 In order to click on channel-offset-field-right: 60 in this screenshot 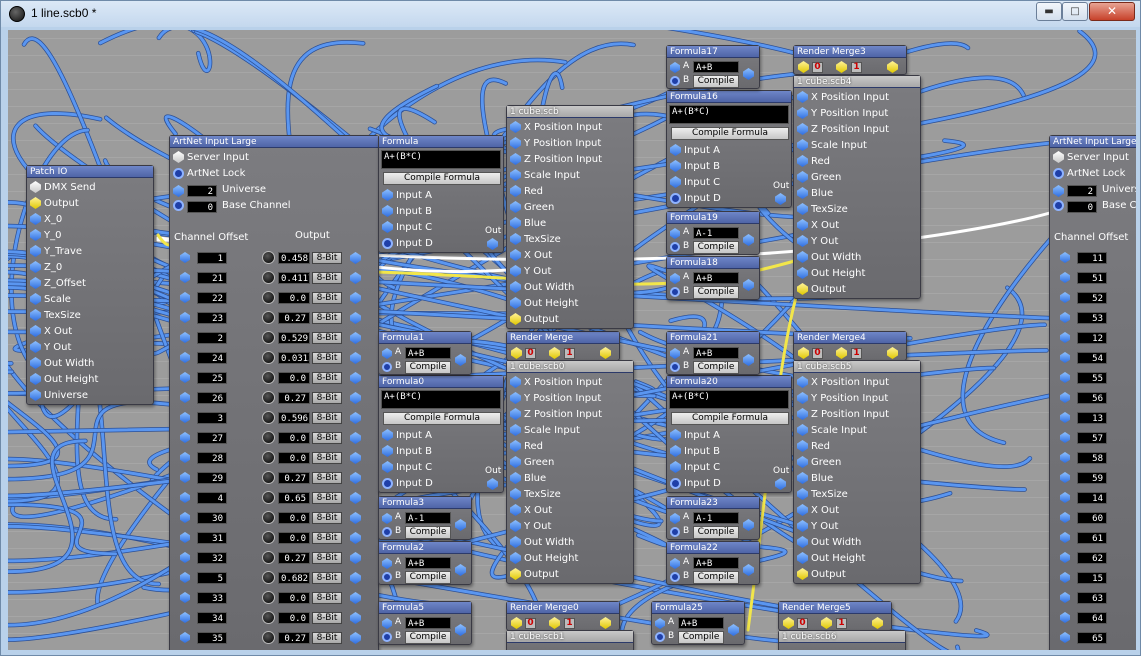, I will do `click(1092, 518)`.